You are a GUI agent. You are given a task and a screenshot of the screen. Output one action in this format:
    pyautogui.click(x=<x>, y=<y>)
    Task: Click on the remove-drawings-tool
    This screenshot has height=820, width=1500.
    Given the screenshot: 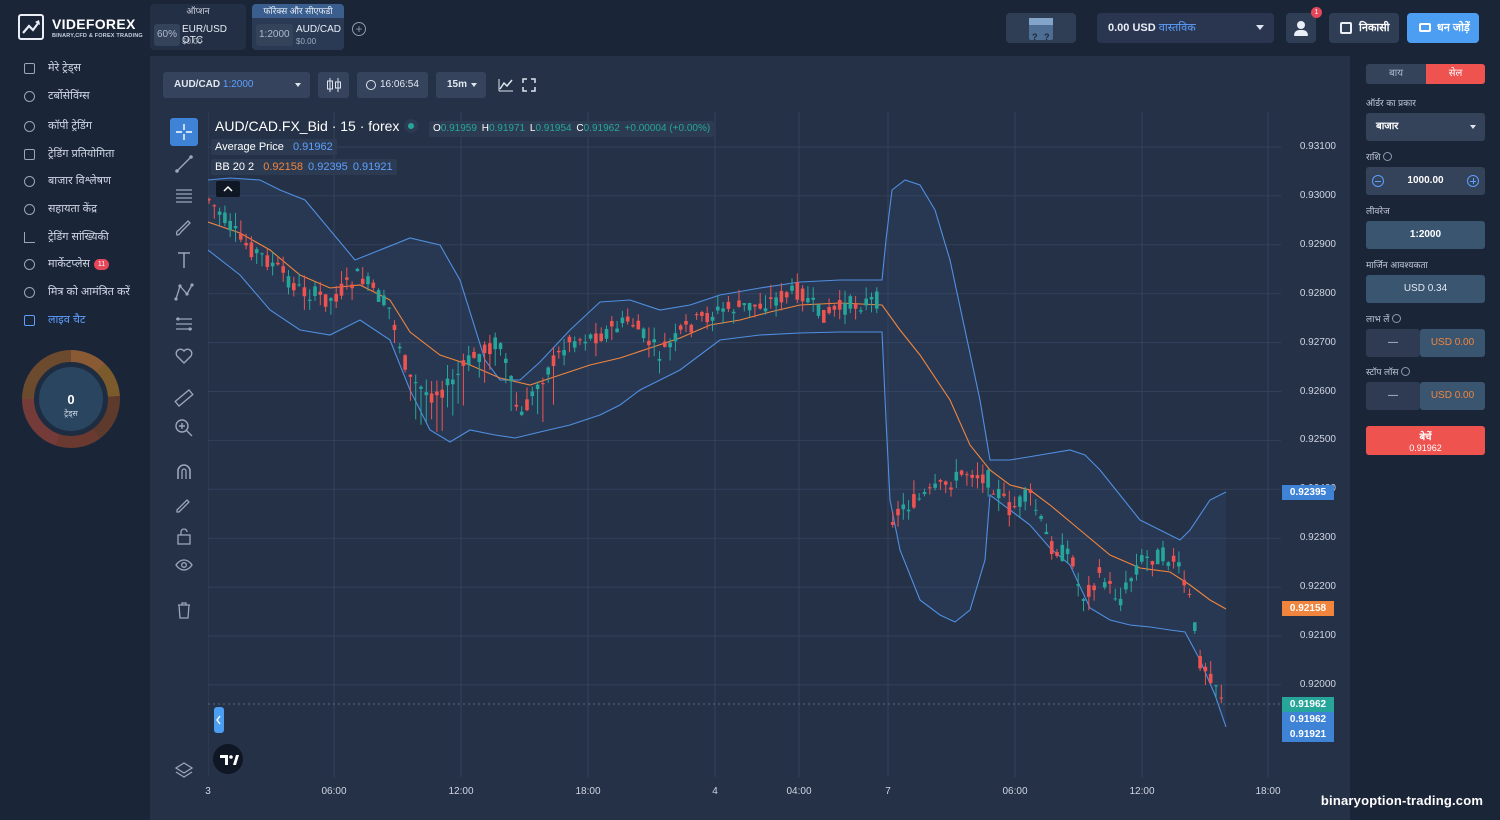 What is the action you would take?
    pyautogui.click(x=184, y=610)
    